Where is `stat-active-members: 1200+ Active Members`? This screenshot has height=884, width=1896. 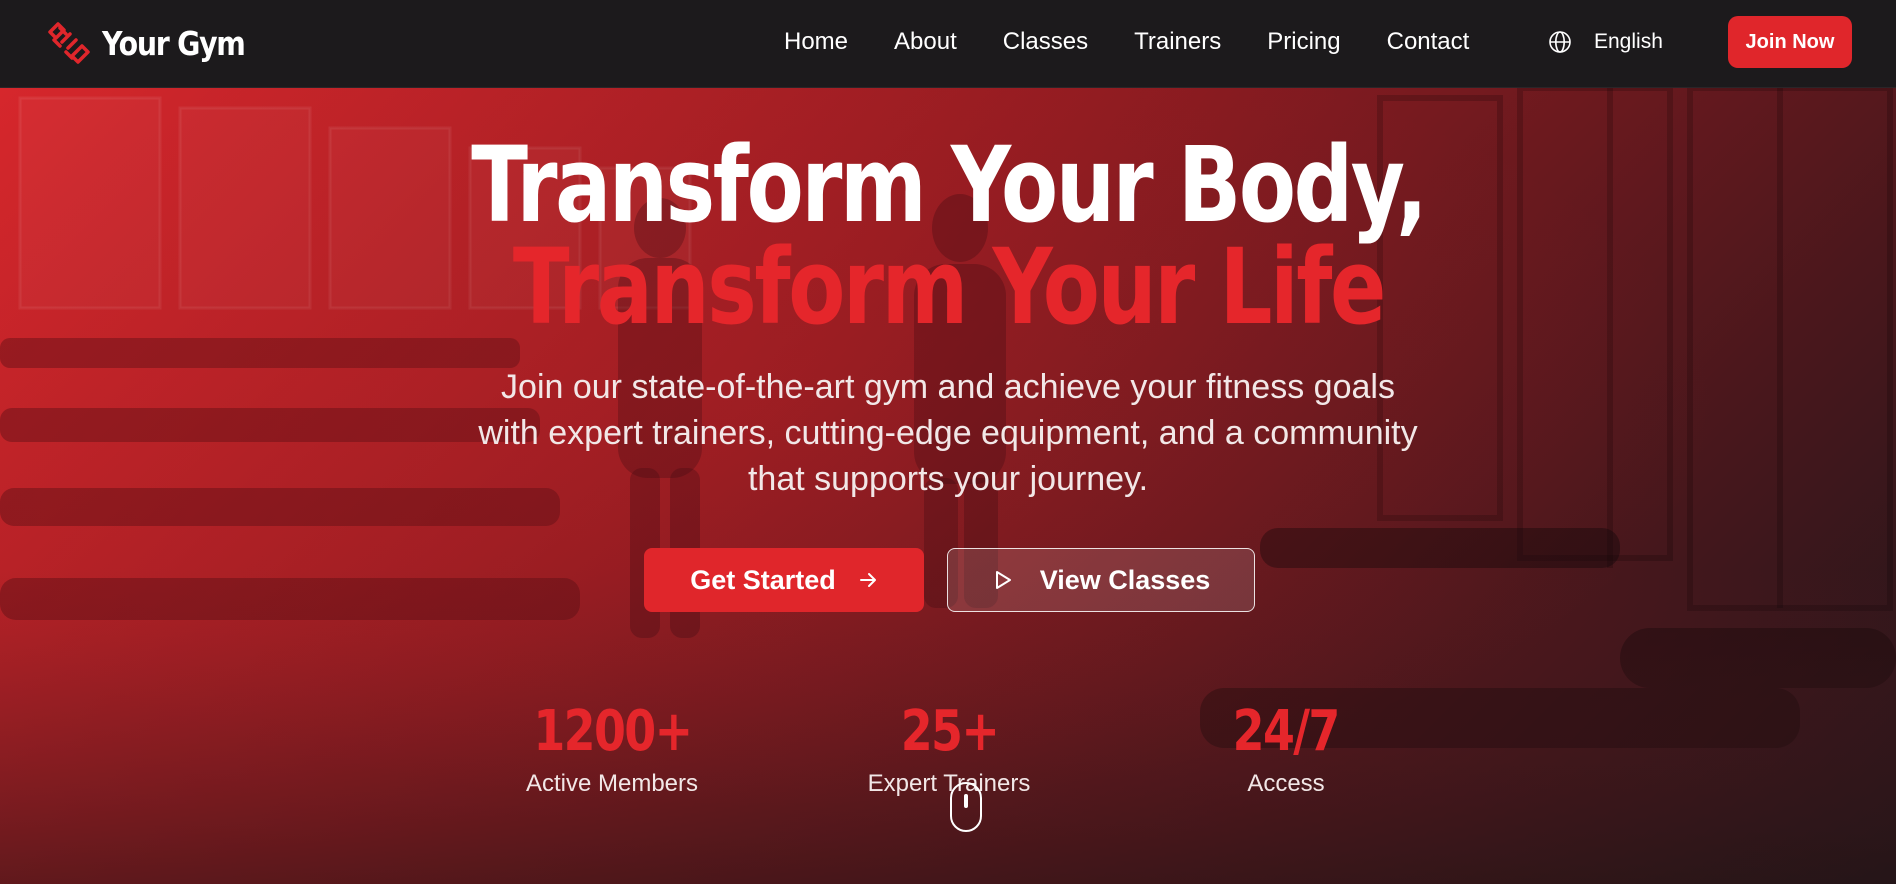 stat-active-members: 1200+ Active Members is located at coordinates (612, 749).